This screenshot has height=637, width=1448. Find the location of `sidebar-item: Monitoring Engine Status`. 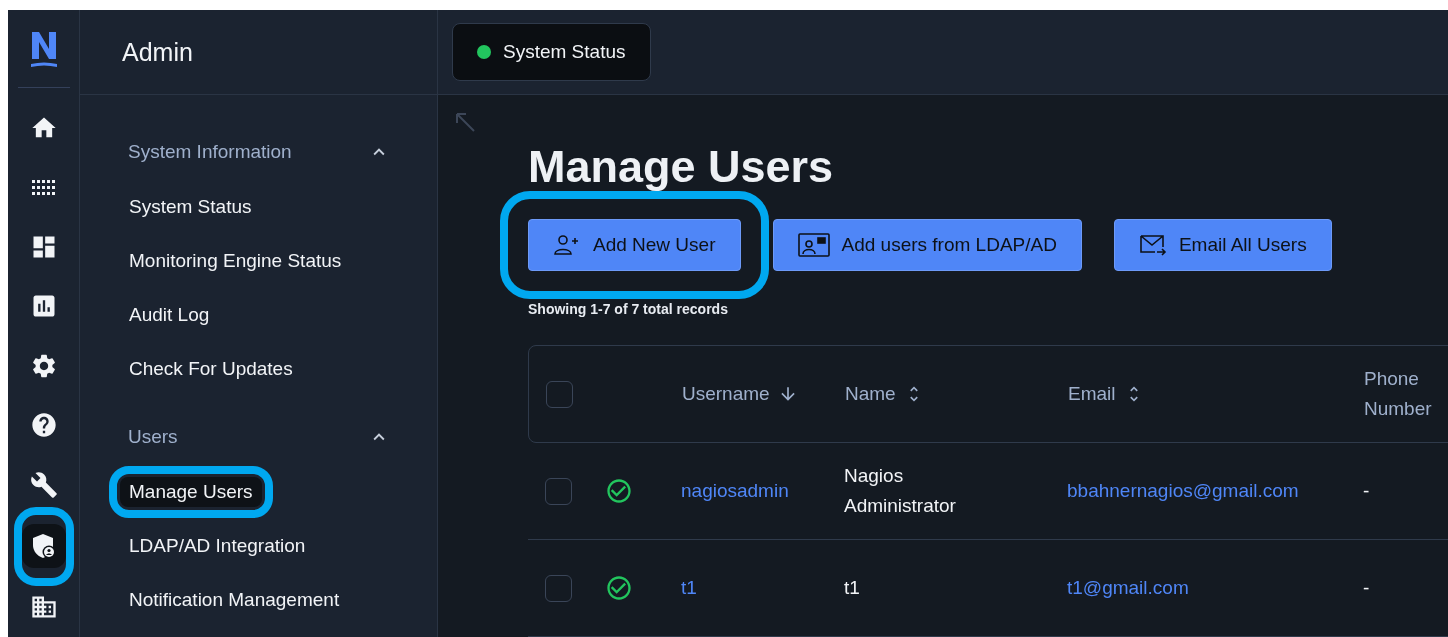

sidebar-item: Monitoring Engine Status is located at coordinates (235, 261).